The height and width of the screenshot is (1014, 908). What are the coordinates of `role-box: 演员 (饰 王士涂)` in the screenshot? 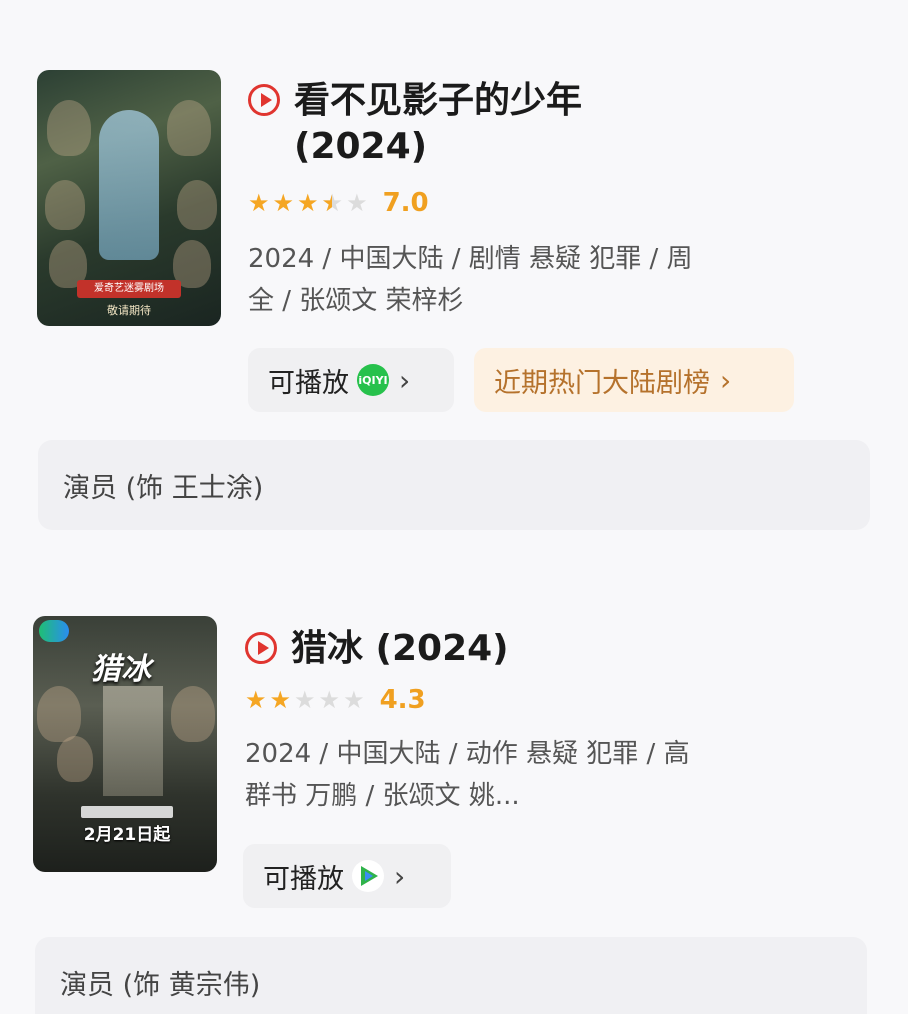 It's located at (454, 485).